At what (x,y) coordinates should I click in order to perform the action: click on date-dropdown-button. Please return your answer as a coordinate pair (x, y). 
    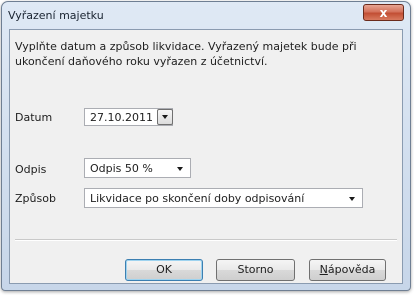
    Looking at the image, I should click on (165, 117).